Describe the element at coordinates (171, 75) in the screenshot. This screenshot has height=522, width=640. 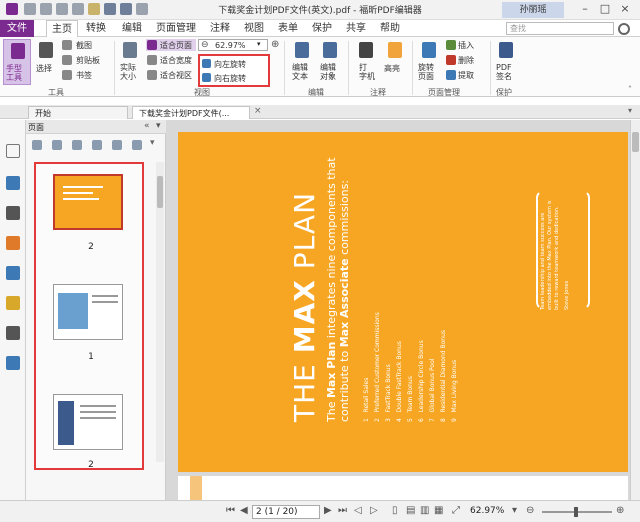
I see `fit-view-button: 适合视区` at that location.